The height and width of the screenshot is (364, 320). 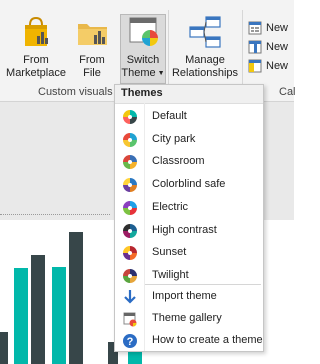 I want to click on theme-gallery-label: Theme gallery, so click(x=187, y=318).